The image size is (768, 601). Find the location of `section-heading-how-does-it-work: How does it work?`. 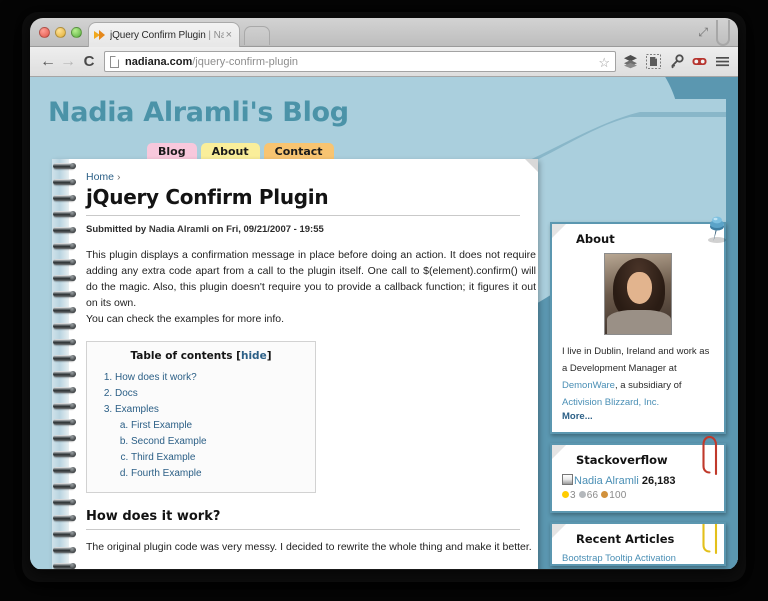

section-heading-how-does-it-work: How does it work? is located at coordinates (303, 519).